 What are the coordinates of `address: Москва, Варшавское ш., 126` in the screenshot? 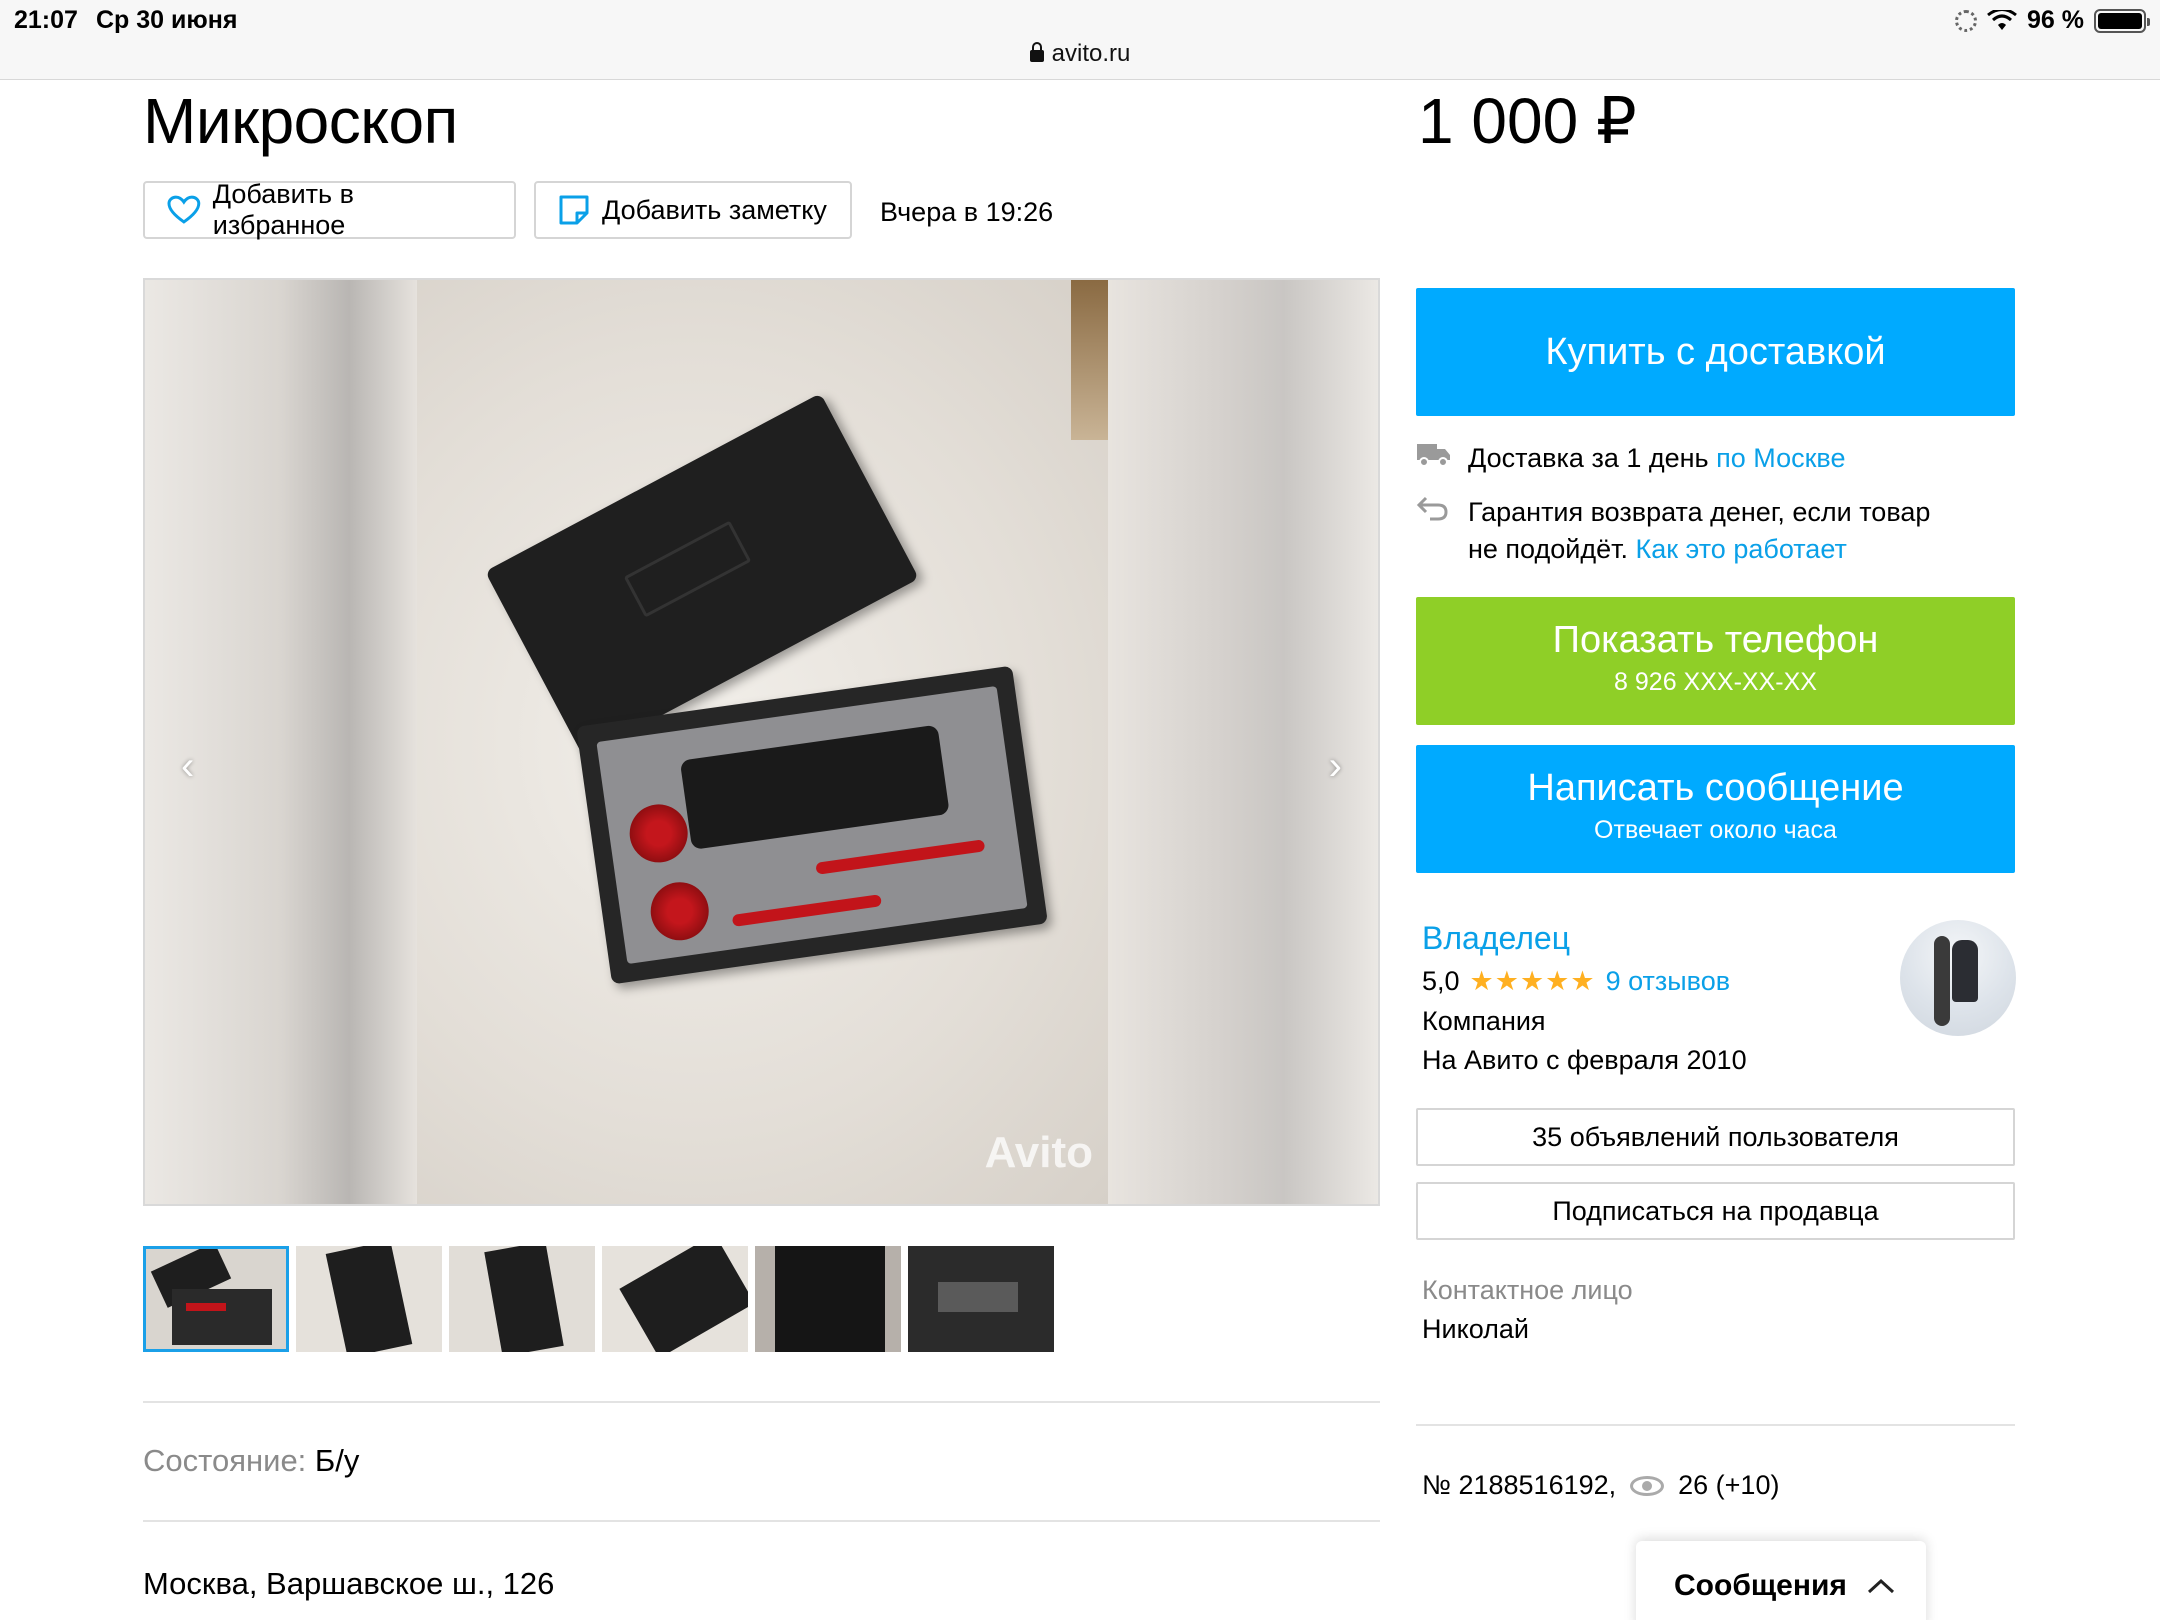 It's located at (349, 1583).